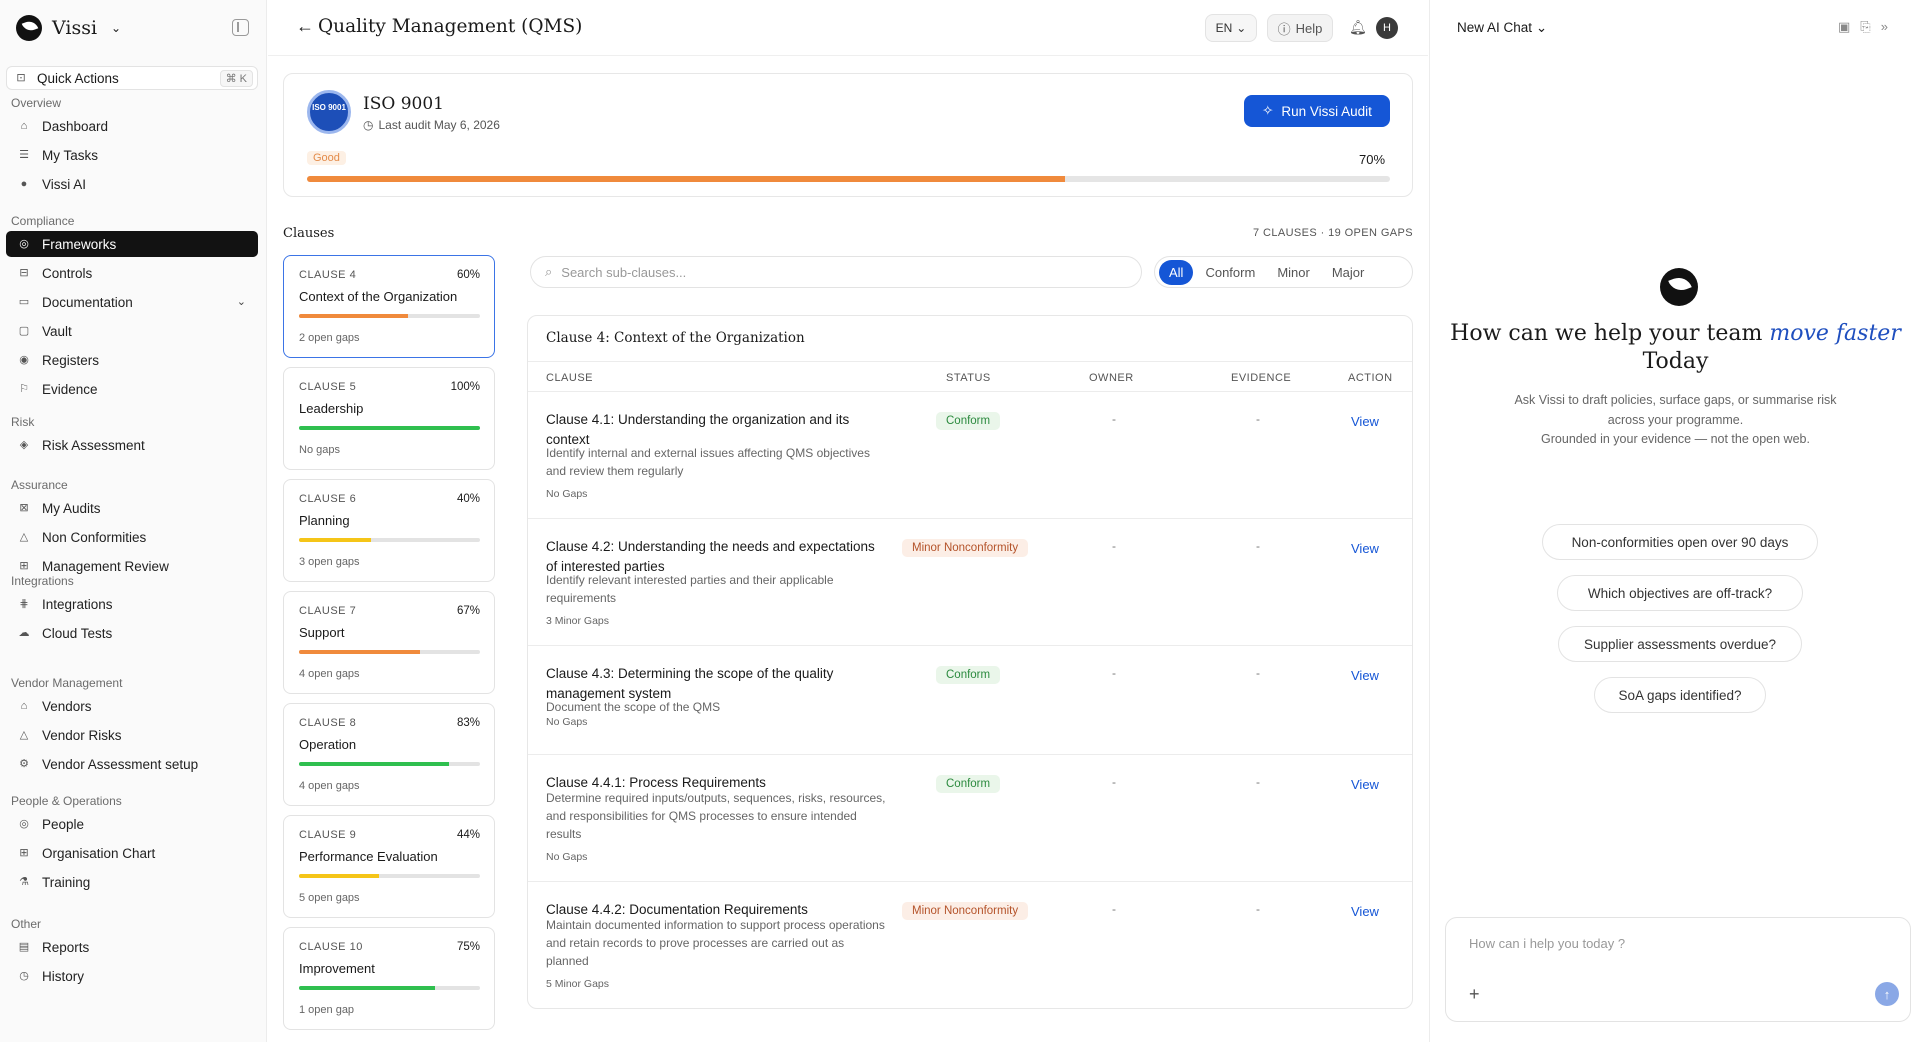 The width and height of the screenshot is (1920, 1042). Describe the element at coordinates (1348, 272) in the screenshot. I see `filter-major: Major` at that location.